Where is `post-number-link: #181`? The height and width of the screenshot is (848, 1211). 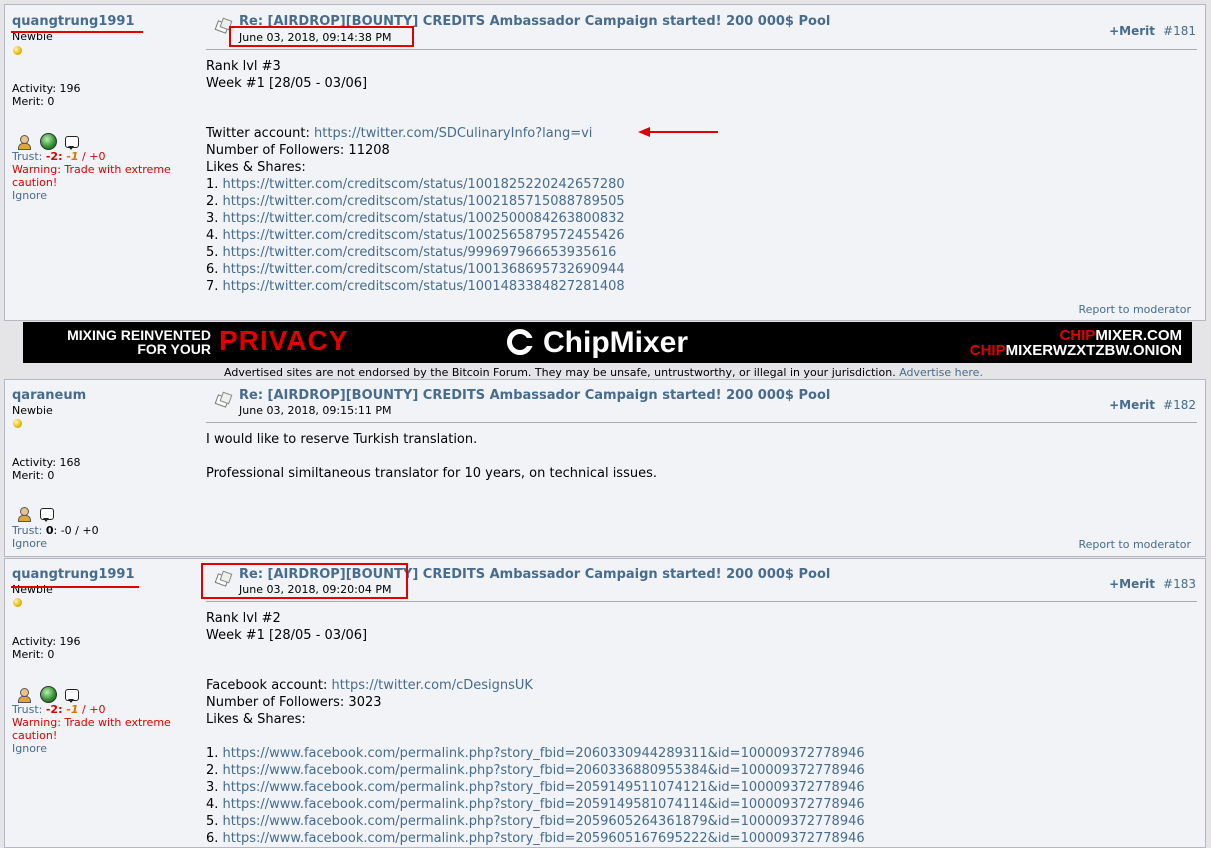
post-number-link: #181 is located at coordinates (1179, 31).